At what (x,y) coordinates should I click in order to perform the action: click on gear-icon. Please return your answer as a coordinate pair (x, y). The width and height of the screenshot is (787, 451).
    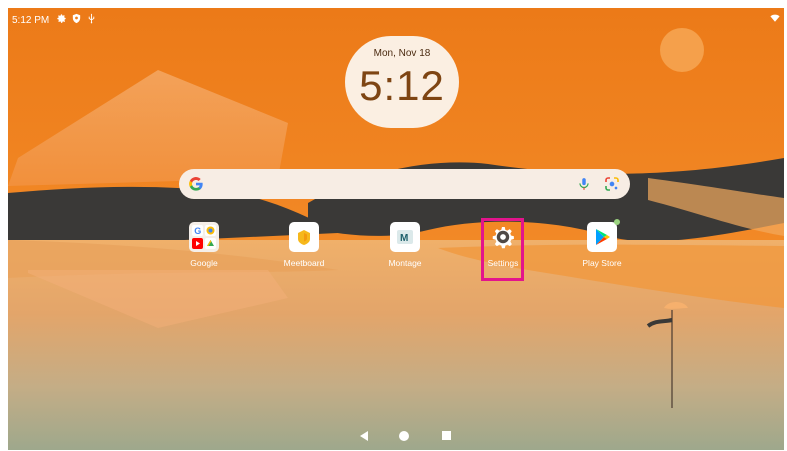
    Looking at the image, I should click on (61, 18).